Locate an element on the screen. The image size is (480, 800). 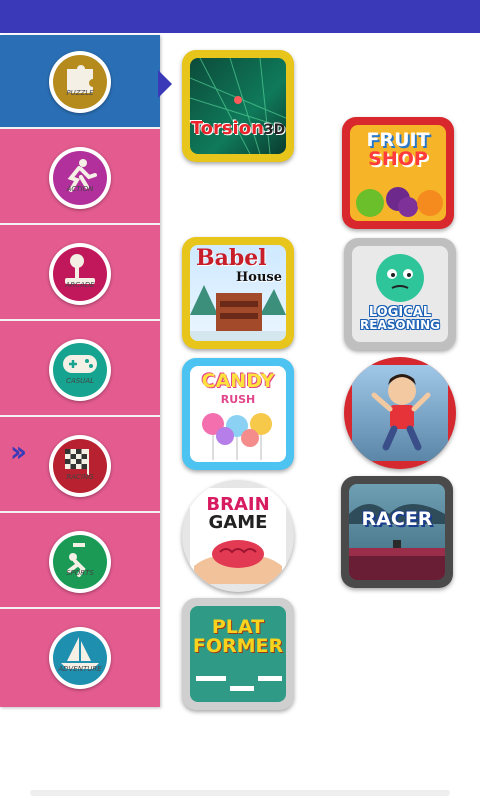
category-racing: RACING is located at coordinates (80, 466).